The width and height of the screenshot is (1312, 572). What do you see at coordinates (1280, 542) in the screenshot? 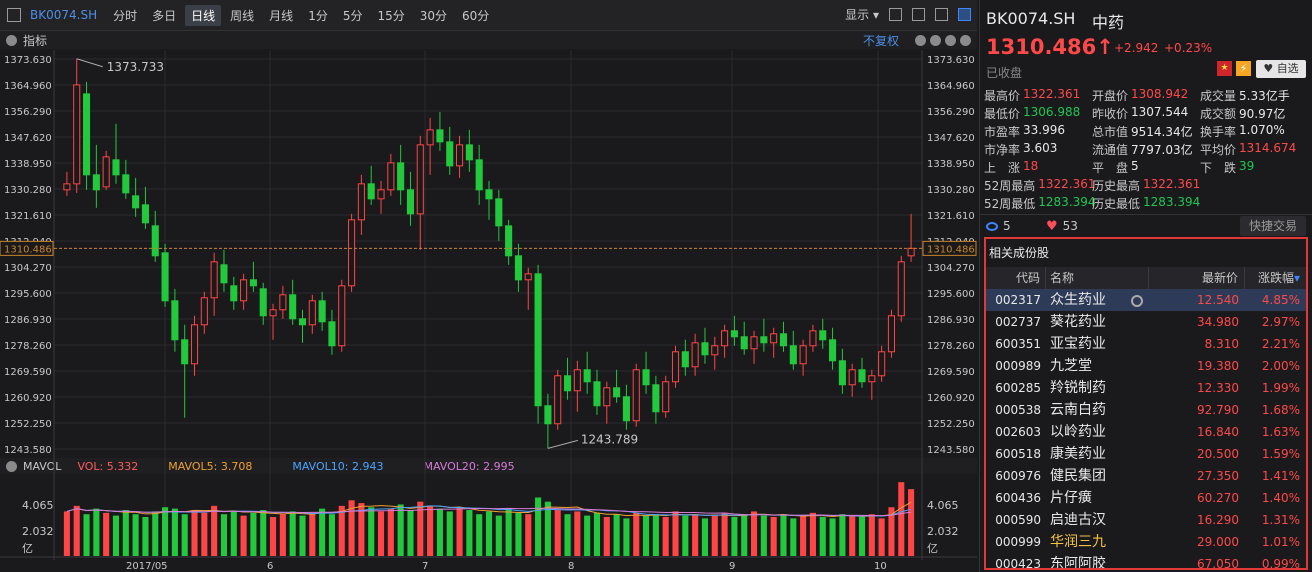
I see `stock-change-pct: 1.01%` at bounding box center [1280, 542].